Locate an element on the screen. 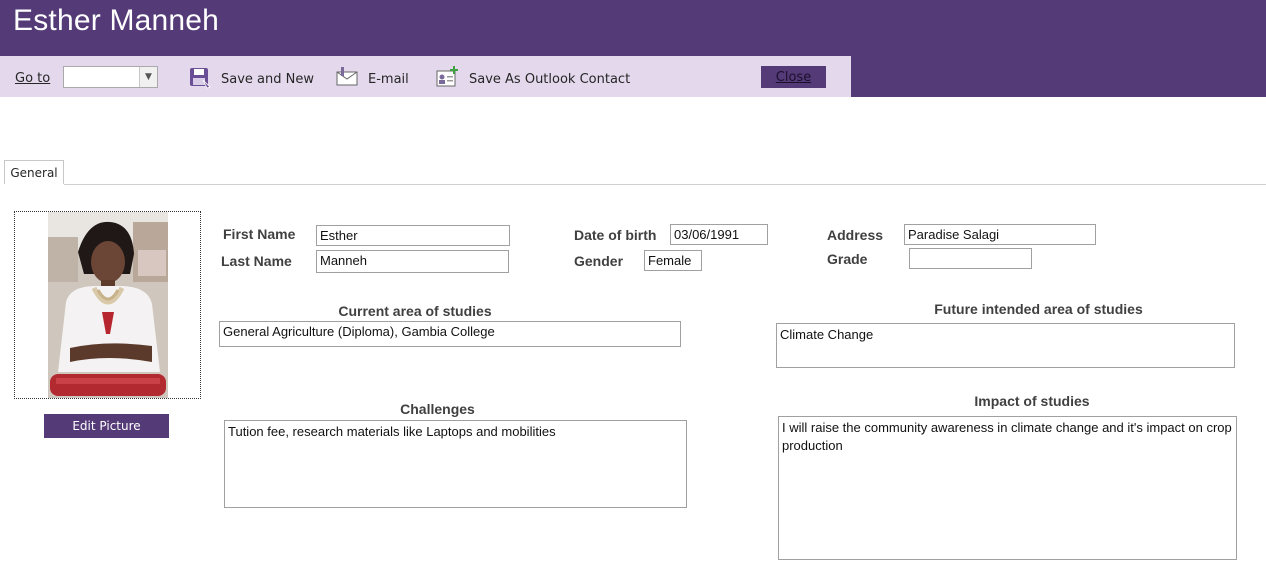 This screenshot has height=583, width=1266. tab-divider is located at coordinates (665, 184).